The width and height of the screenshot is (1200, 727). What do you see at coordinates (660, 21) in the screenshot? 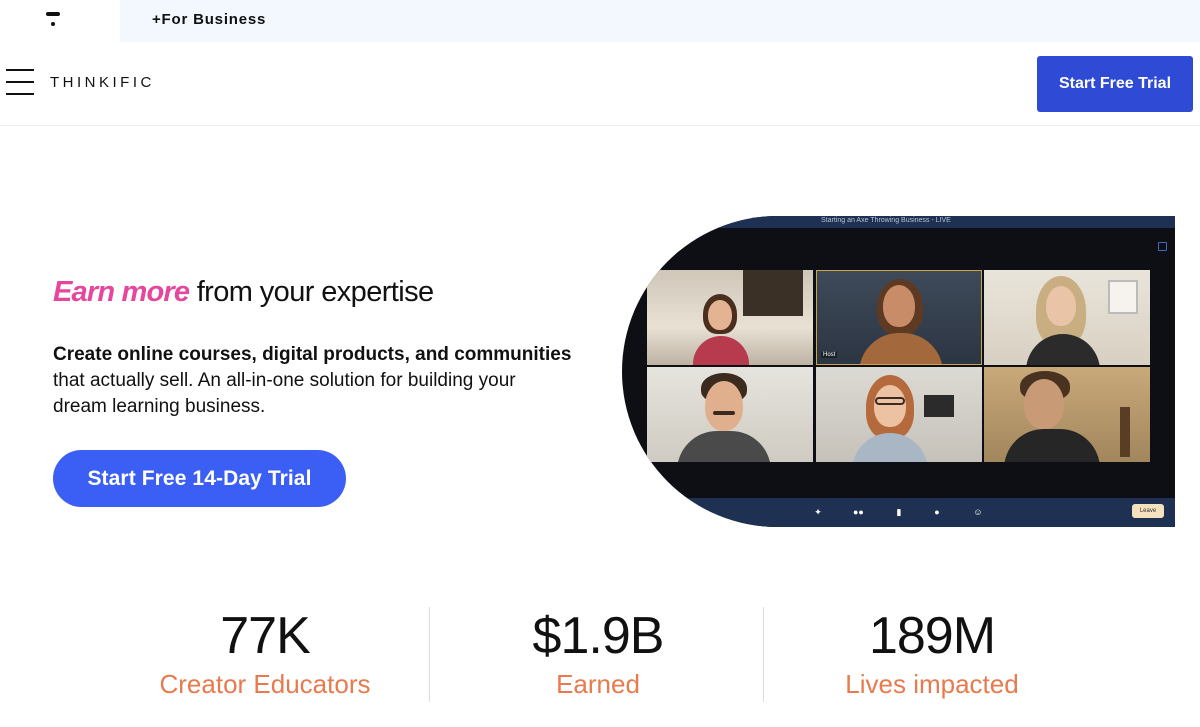
I see `for-business-bar: +For Business` at bounding box center [660, 21].